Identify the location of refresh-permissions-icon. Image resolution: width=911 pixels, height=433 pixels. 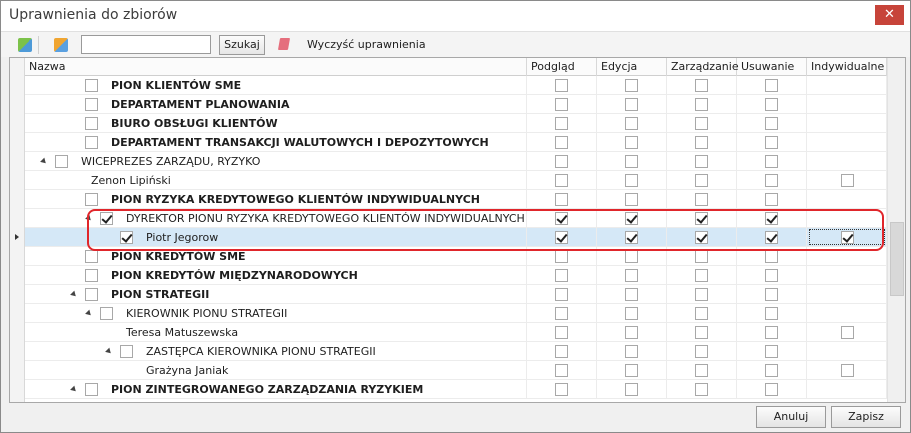
(61, 45).